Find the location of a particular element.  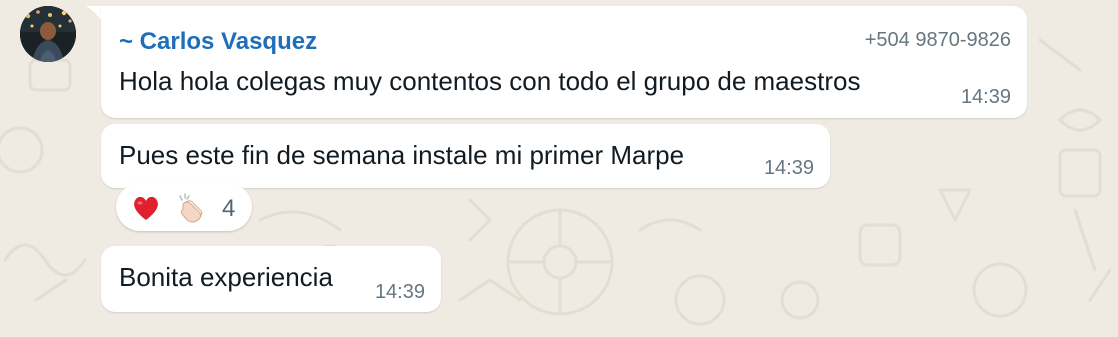

message-bubble: Bonita experiencia 14:39 is located at coordinates (271, 279).